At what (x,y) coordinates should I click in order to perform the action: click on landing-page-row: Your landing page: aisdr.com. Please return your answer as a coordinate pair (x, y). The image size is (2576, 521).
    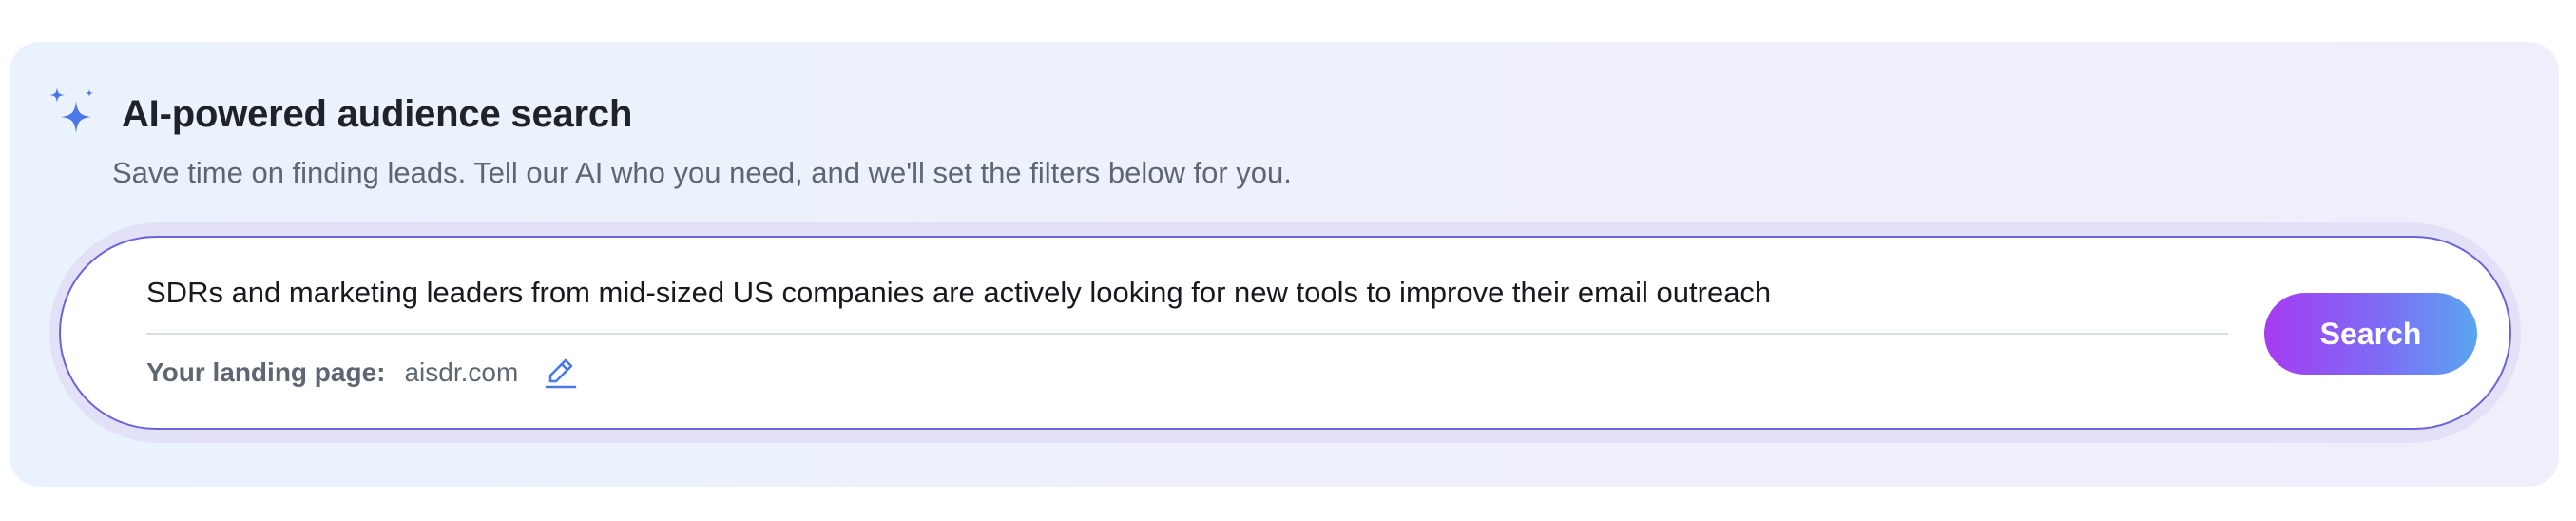
    Looking at the image, I should click on (362, 373).